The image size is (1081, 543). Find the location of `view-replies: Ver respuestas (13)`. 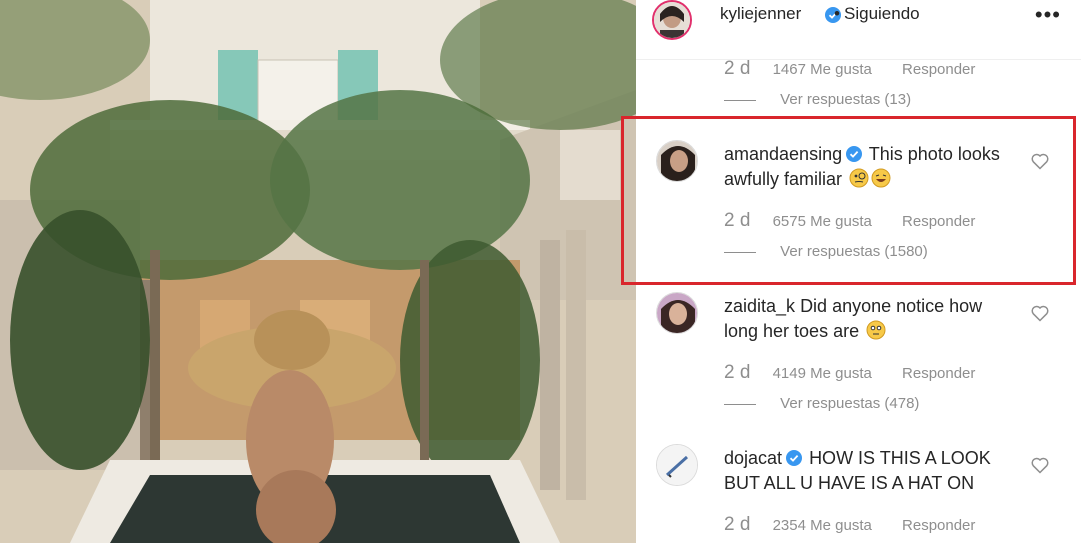

view-replies: Ver respuestas (13) is located at coordinates (817, 99).